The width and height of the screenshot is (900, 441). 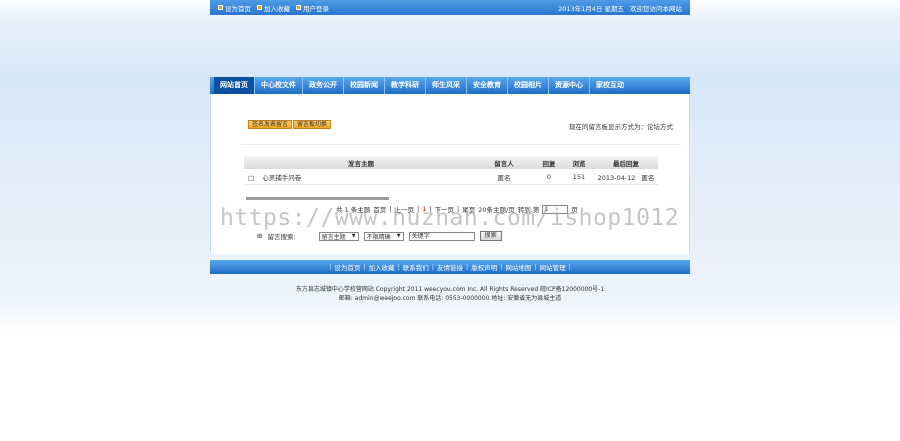 What do you see at coordinates (450, 218) in the screenshot?
I see `watermark-text: https://www.huzhan.com/ishop1012` at bounding box center [450, 218].